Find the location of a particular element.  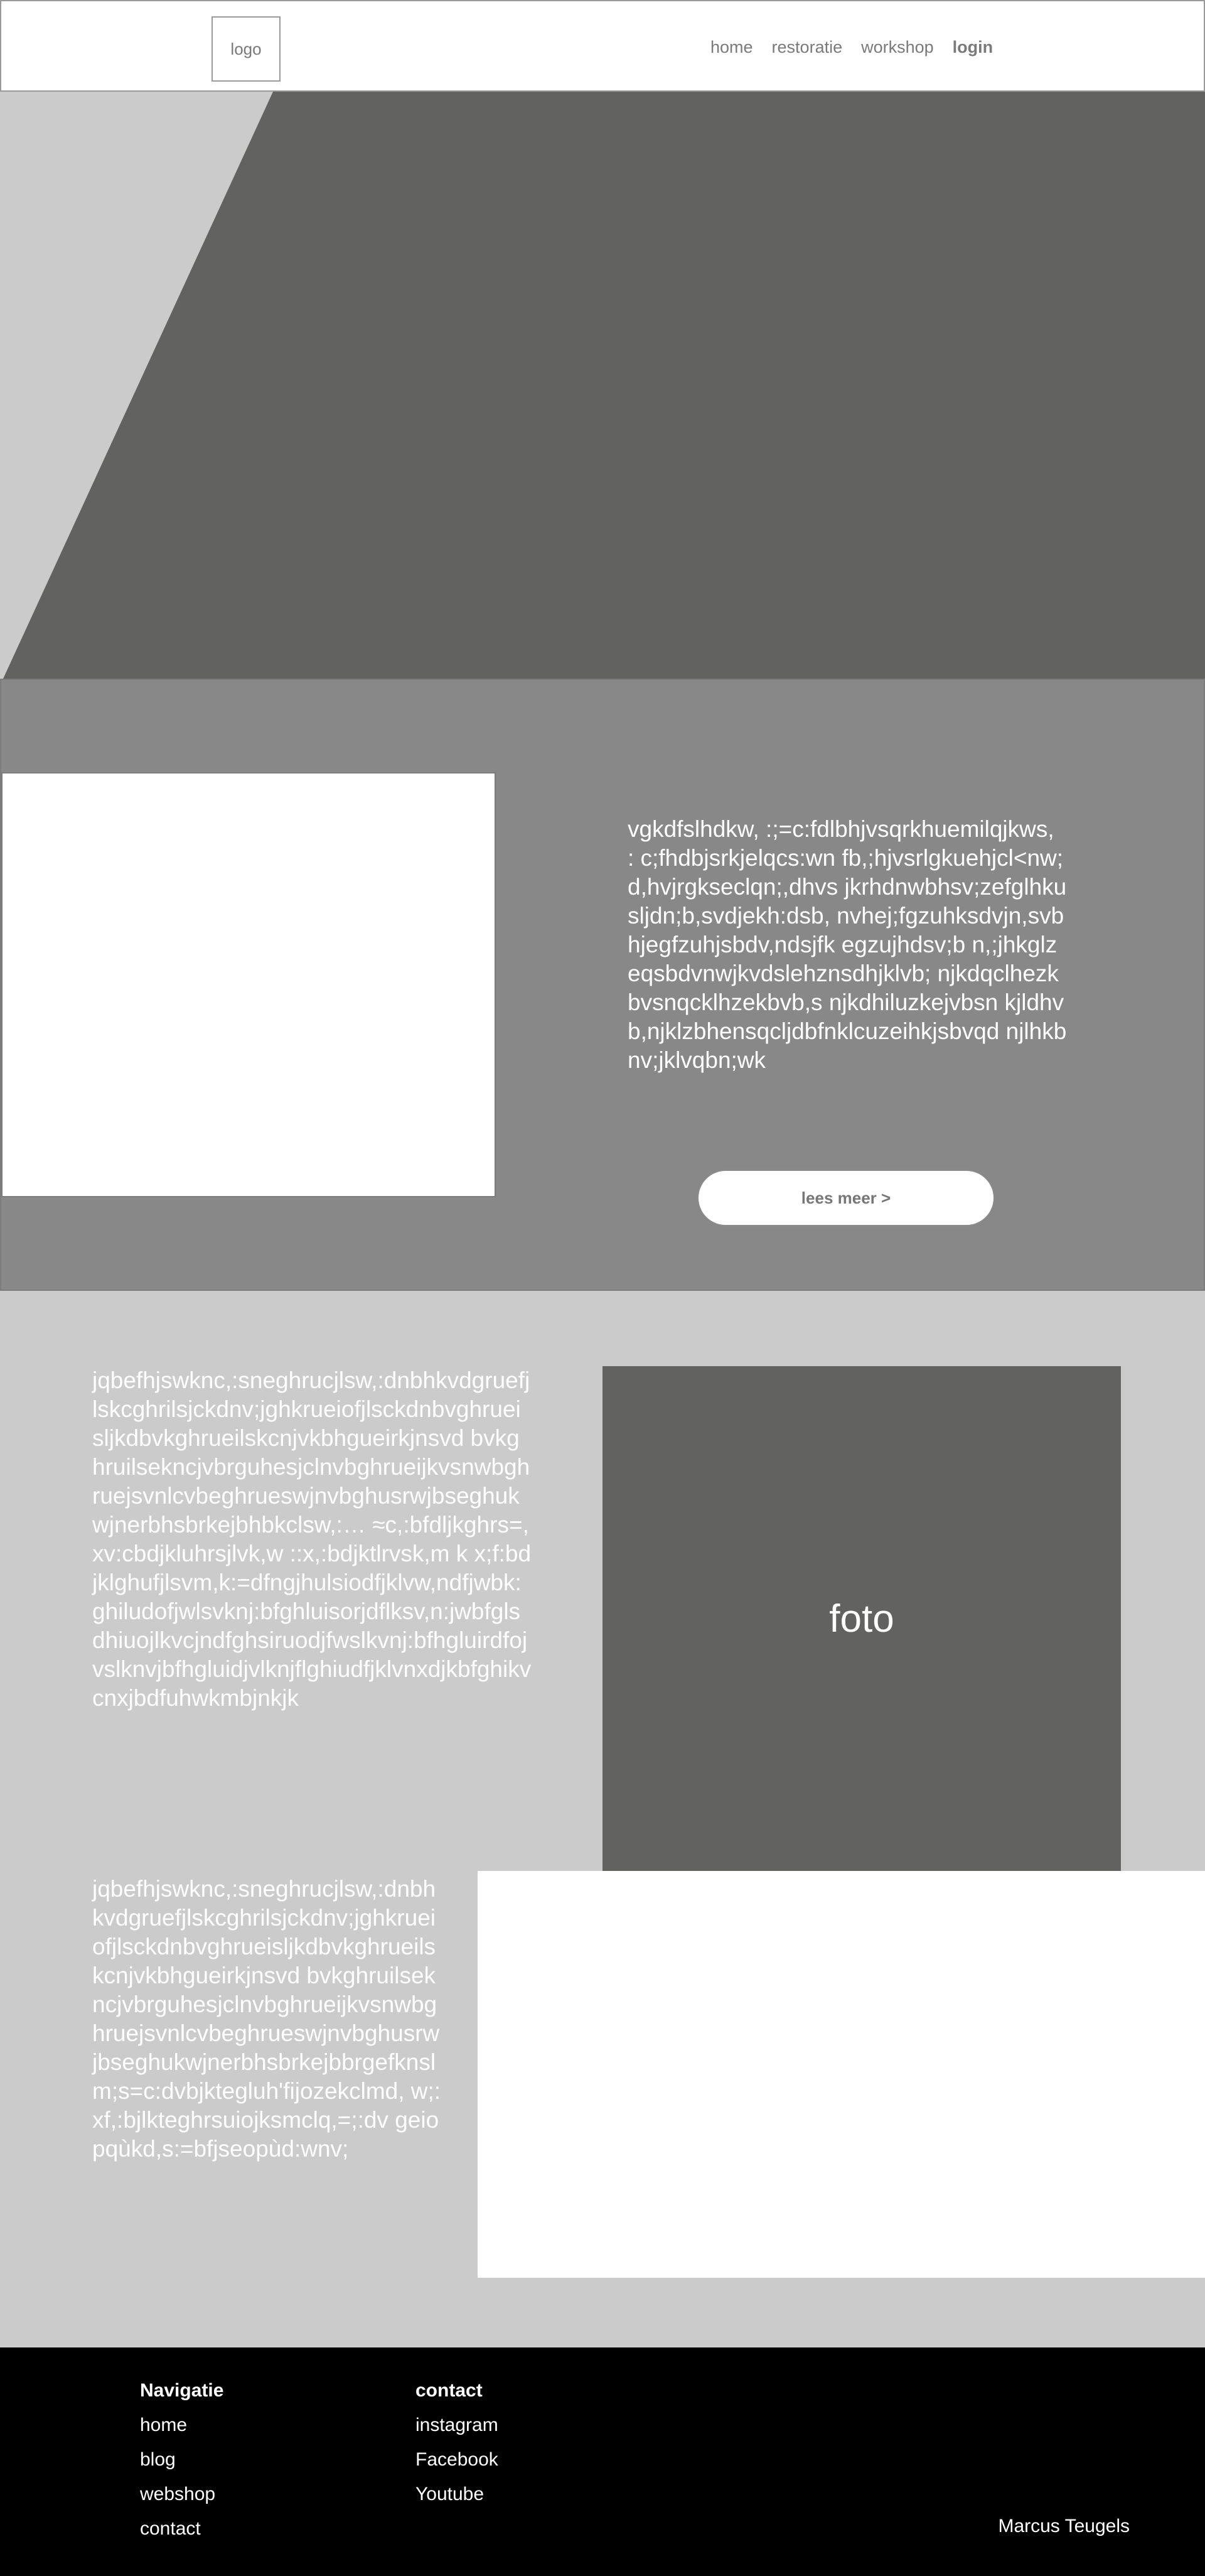

footer-contact: contact instagram Facebook Youtube is located at coordinates (456, 2449).